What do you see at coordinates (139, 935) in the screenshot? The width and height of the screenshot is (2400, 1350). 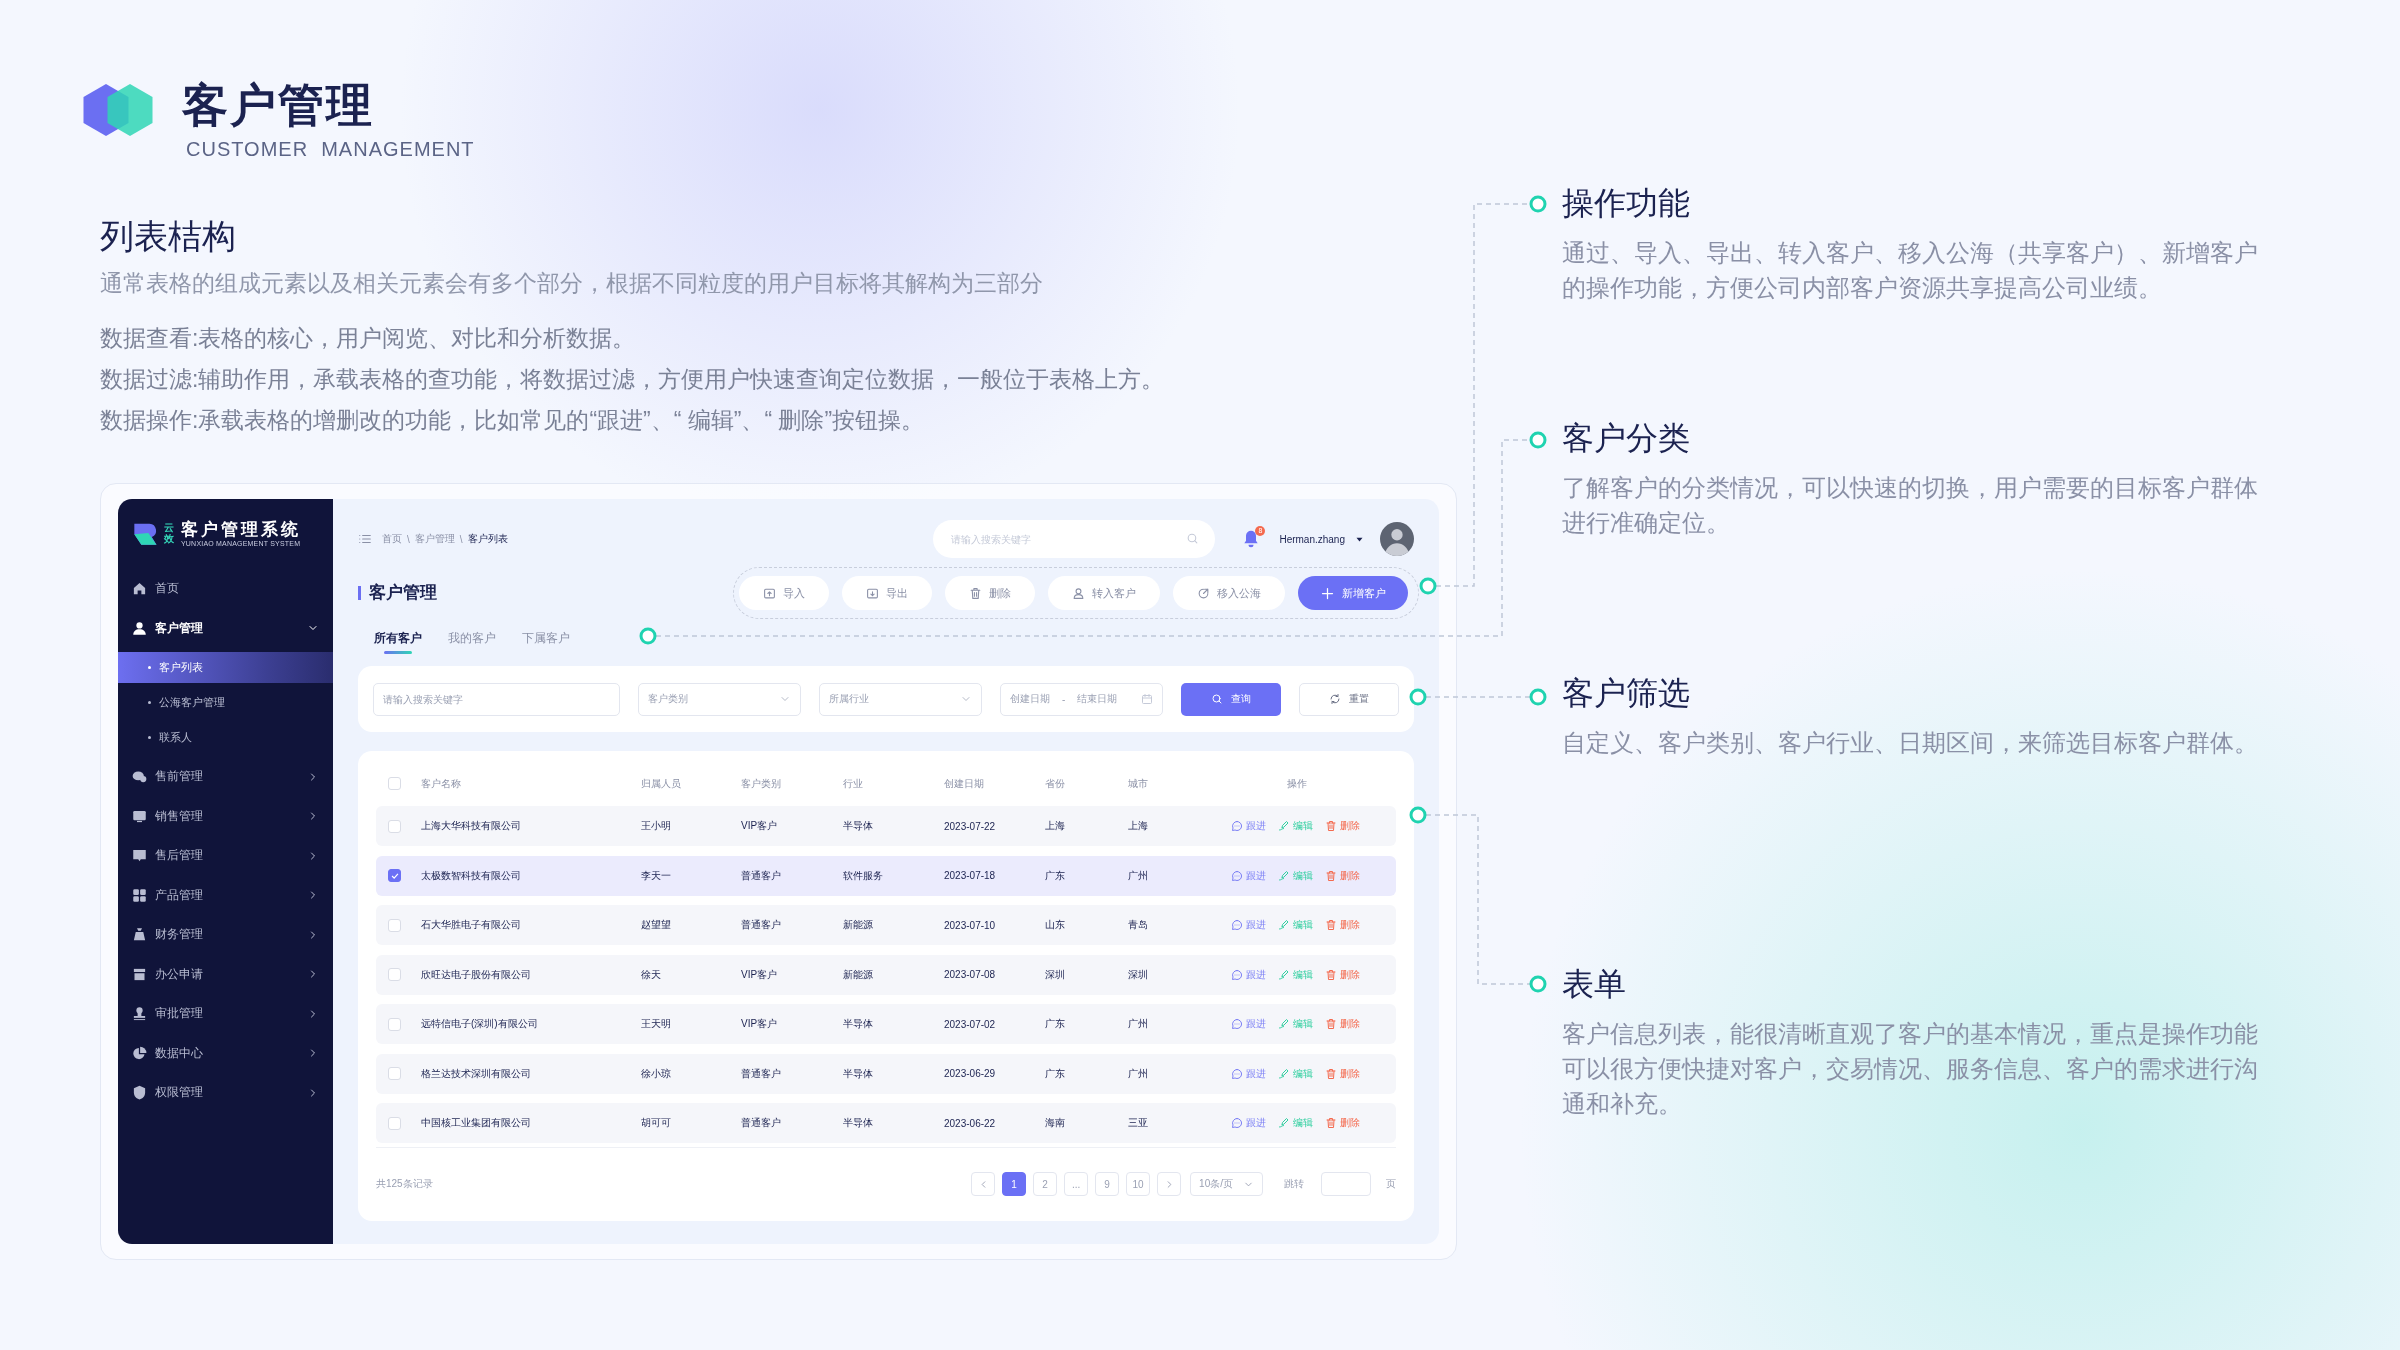 I see `money-bag-icon` at bounding box center [139, 935].